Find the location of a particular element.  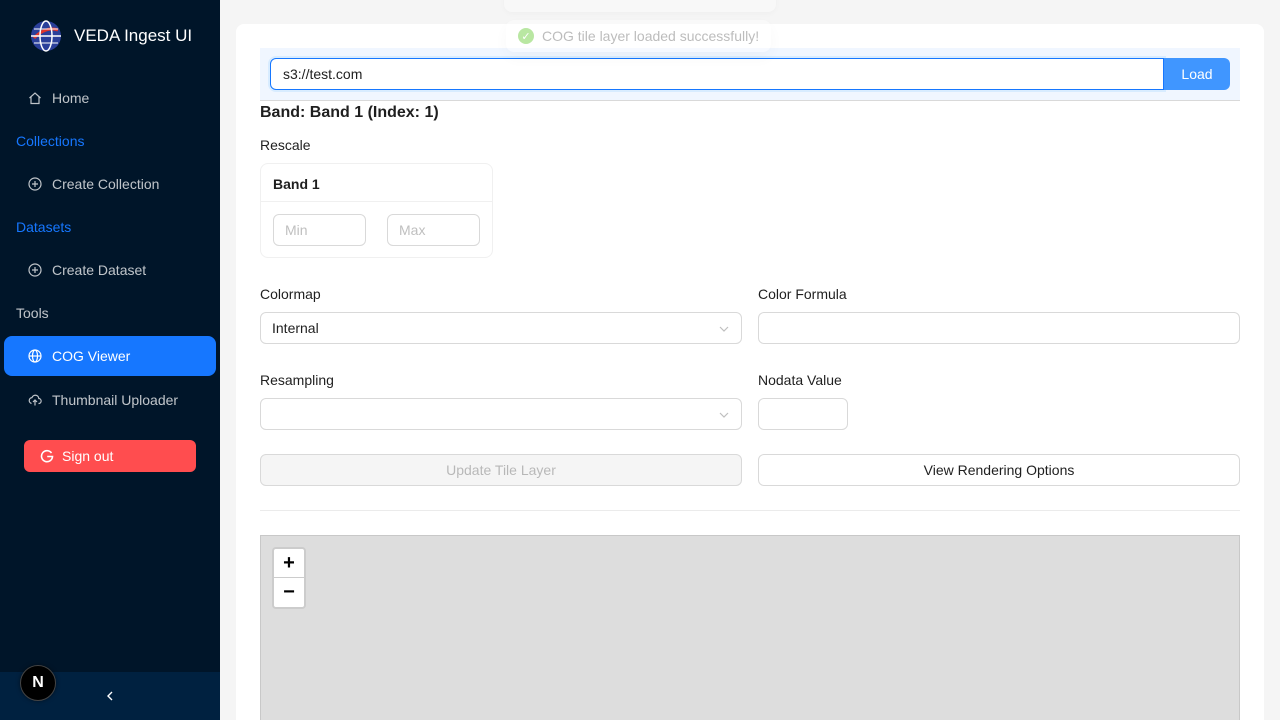

brand: VEDA Ingest UI is located at coordinates (111, 36).